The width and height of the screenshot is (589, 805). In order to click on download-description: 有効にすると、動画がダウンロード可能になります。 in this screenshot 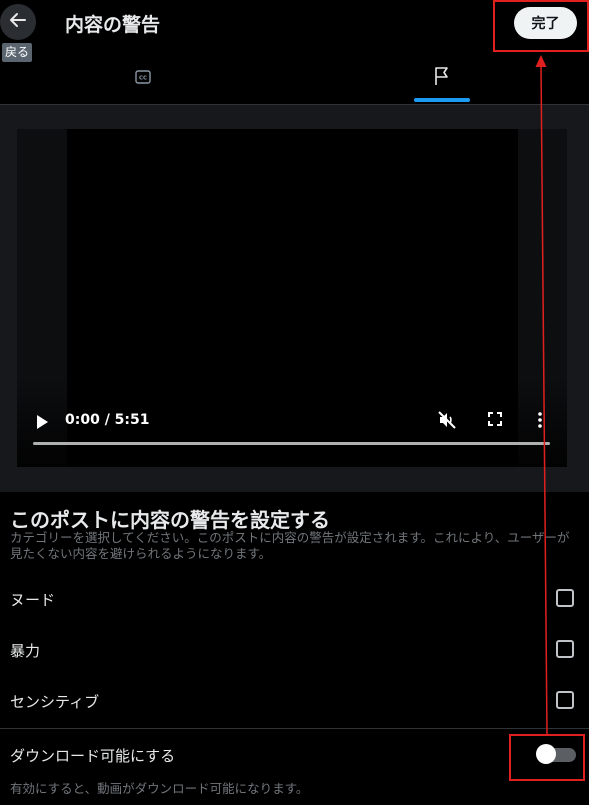, I will do `click(159, 788)`.